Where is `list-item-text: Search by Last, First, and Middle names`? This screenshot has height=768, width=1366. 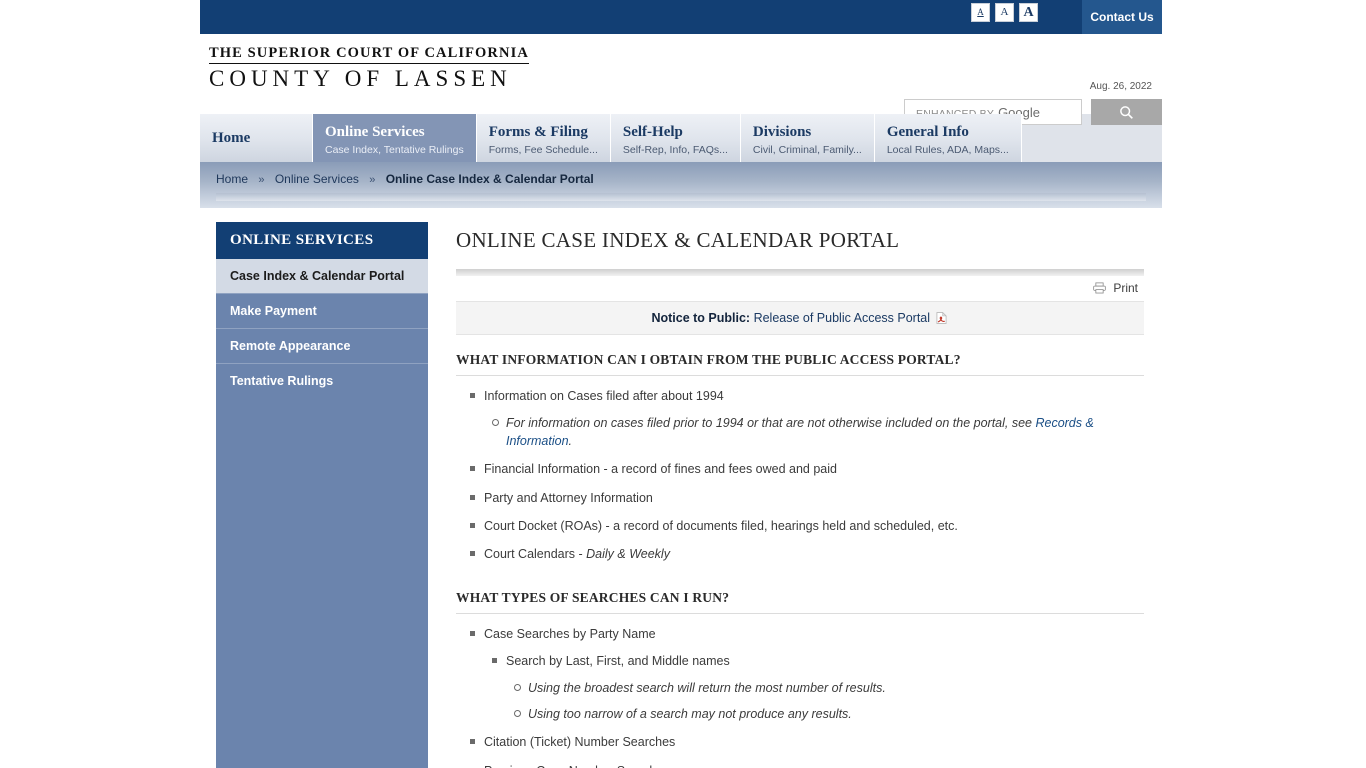
list-item-text: Search by Last, First, and Middle names is located at coordinates (618, 661).